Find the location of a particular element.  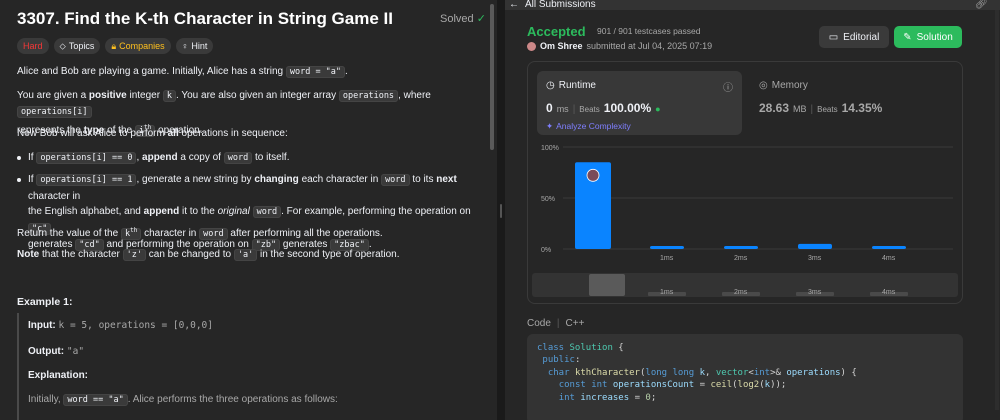

runtime-label: Runtime is located at coordinates (577, 85).